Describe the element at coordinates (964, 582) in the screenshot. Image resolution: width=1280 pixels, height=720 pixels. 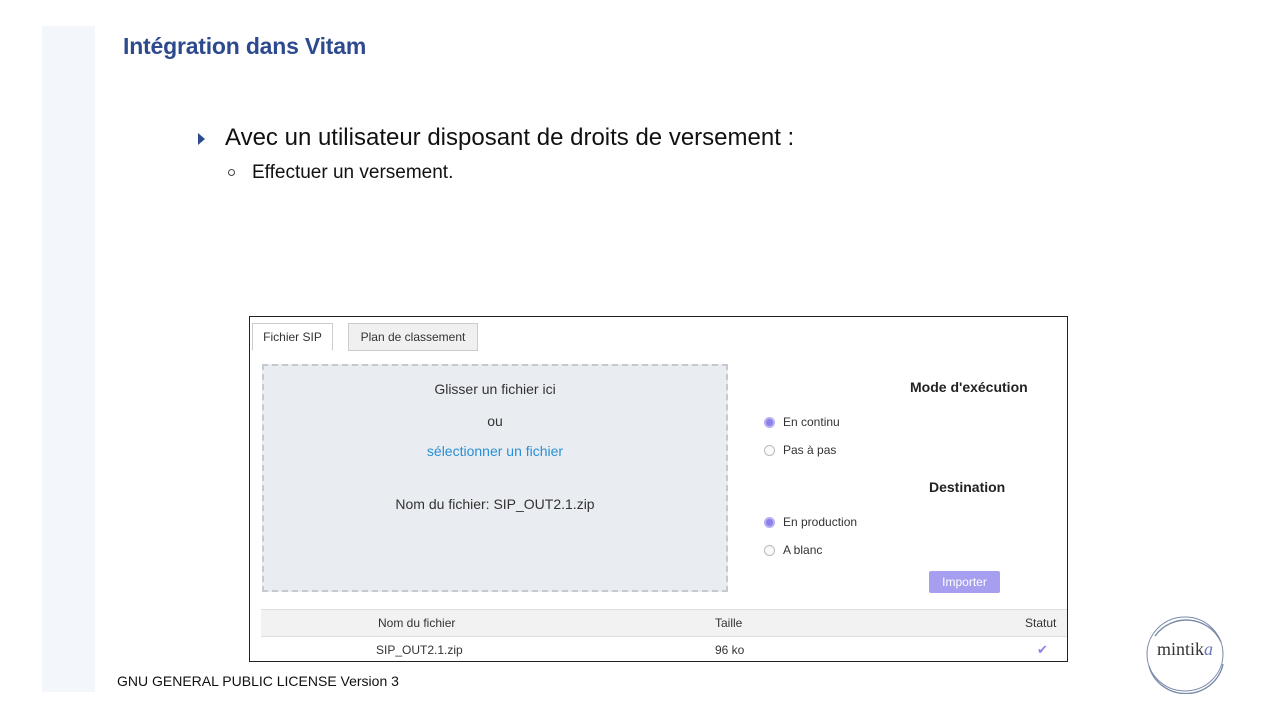
I see `import-button: Importer` at that location.